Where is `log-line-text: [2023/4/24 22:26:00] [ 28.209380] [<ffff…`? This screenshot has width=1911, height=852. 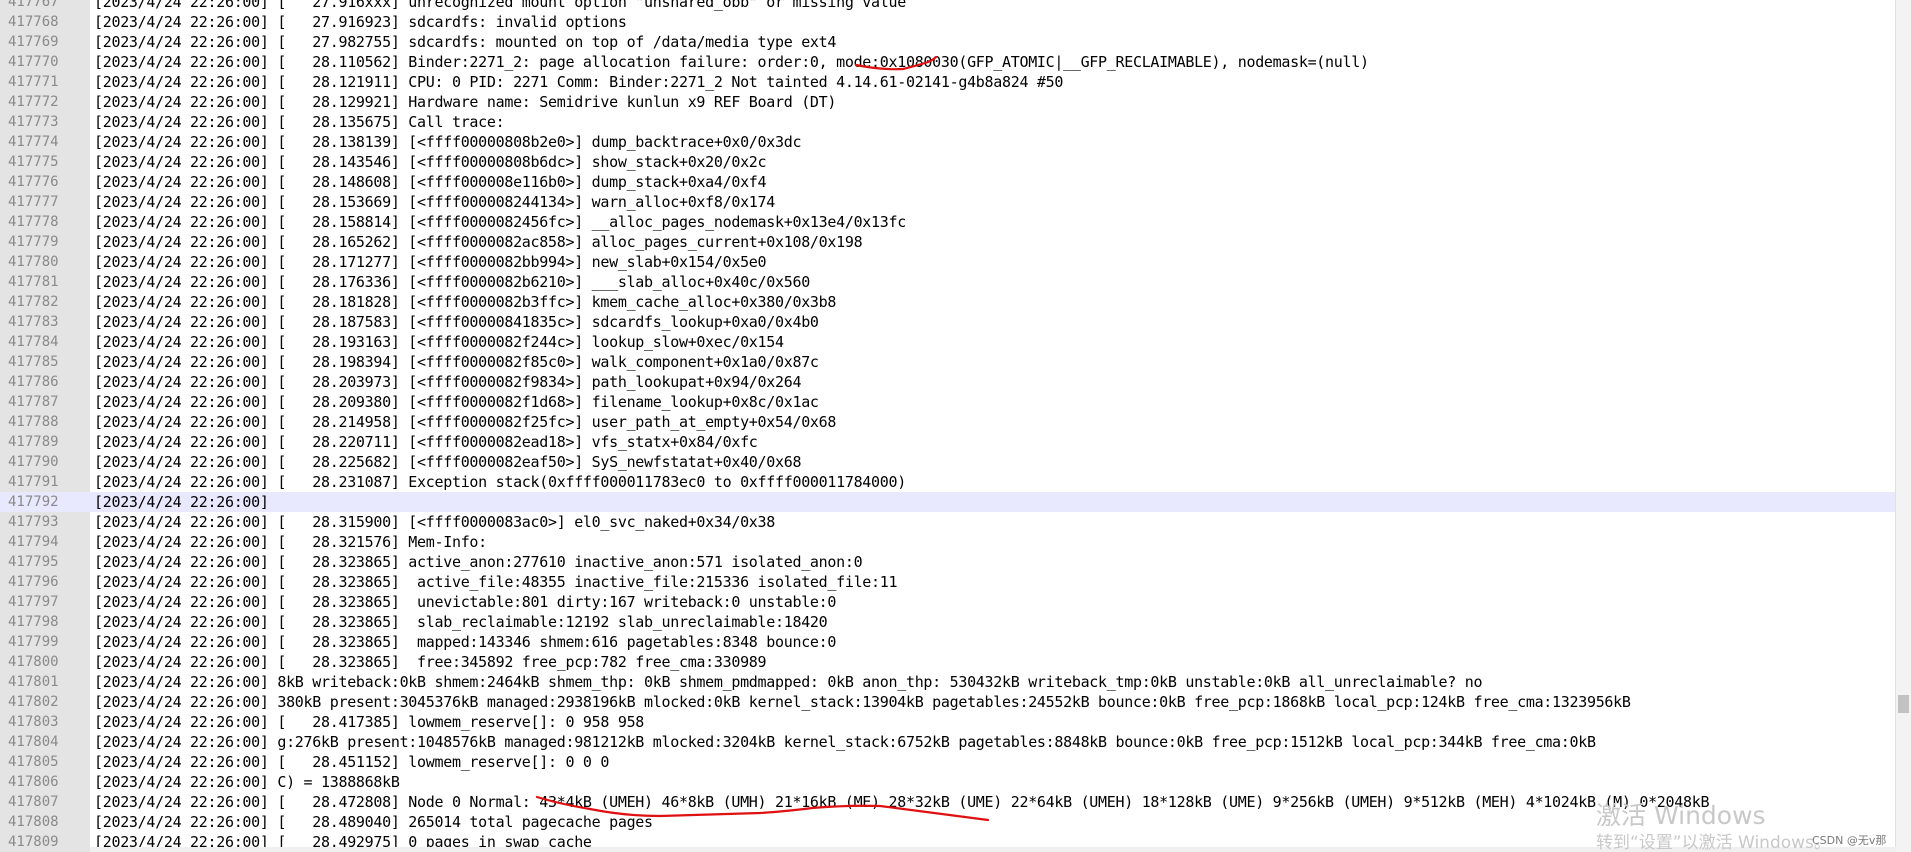 log-line-text: [2023/4/24 22:26:00] [ 28.209380] [<ffff… is located at coordinates (456, 402).